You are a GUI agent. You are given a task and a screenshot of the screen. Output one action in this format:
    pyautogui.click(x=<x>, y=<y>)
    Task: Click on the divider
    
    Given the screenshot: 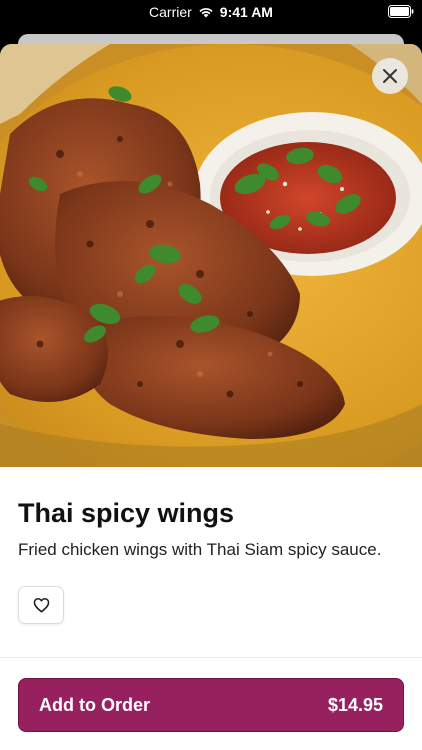 What is the action you would take?
    pyautogui.click(x=211, y=657)
    